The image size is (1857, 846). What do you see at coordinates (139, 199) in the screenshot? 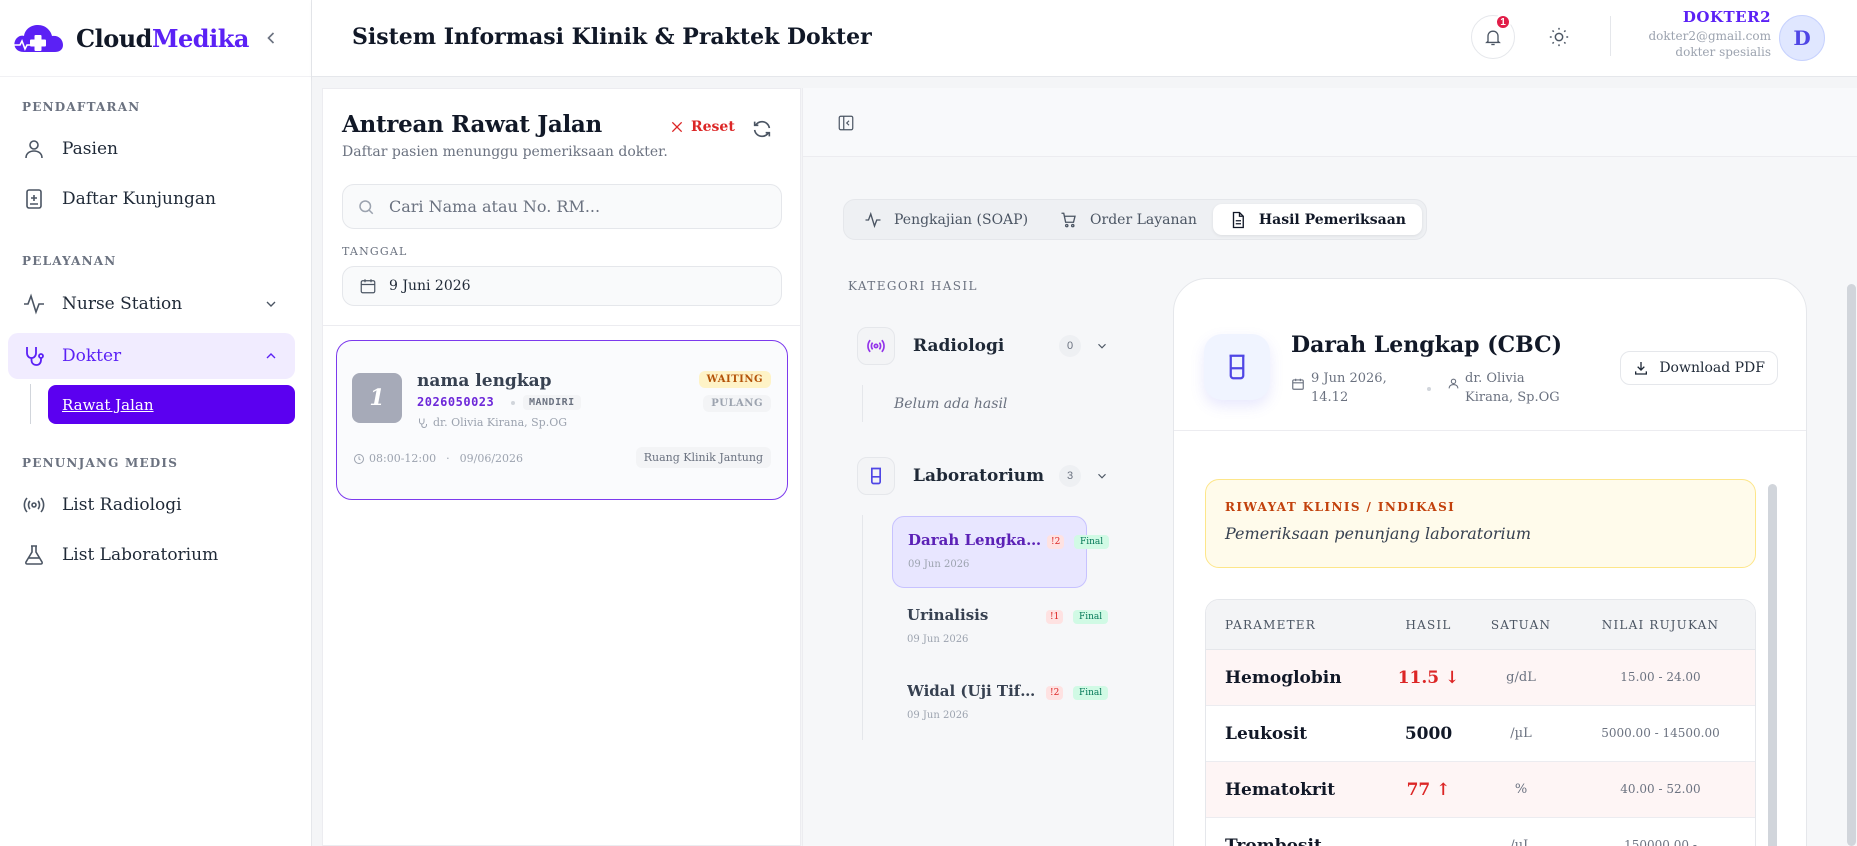
I see `sidebar-item-label: Daftar Kunjungan` at bounding box center [139, 199].